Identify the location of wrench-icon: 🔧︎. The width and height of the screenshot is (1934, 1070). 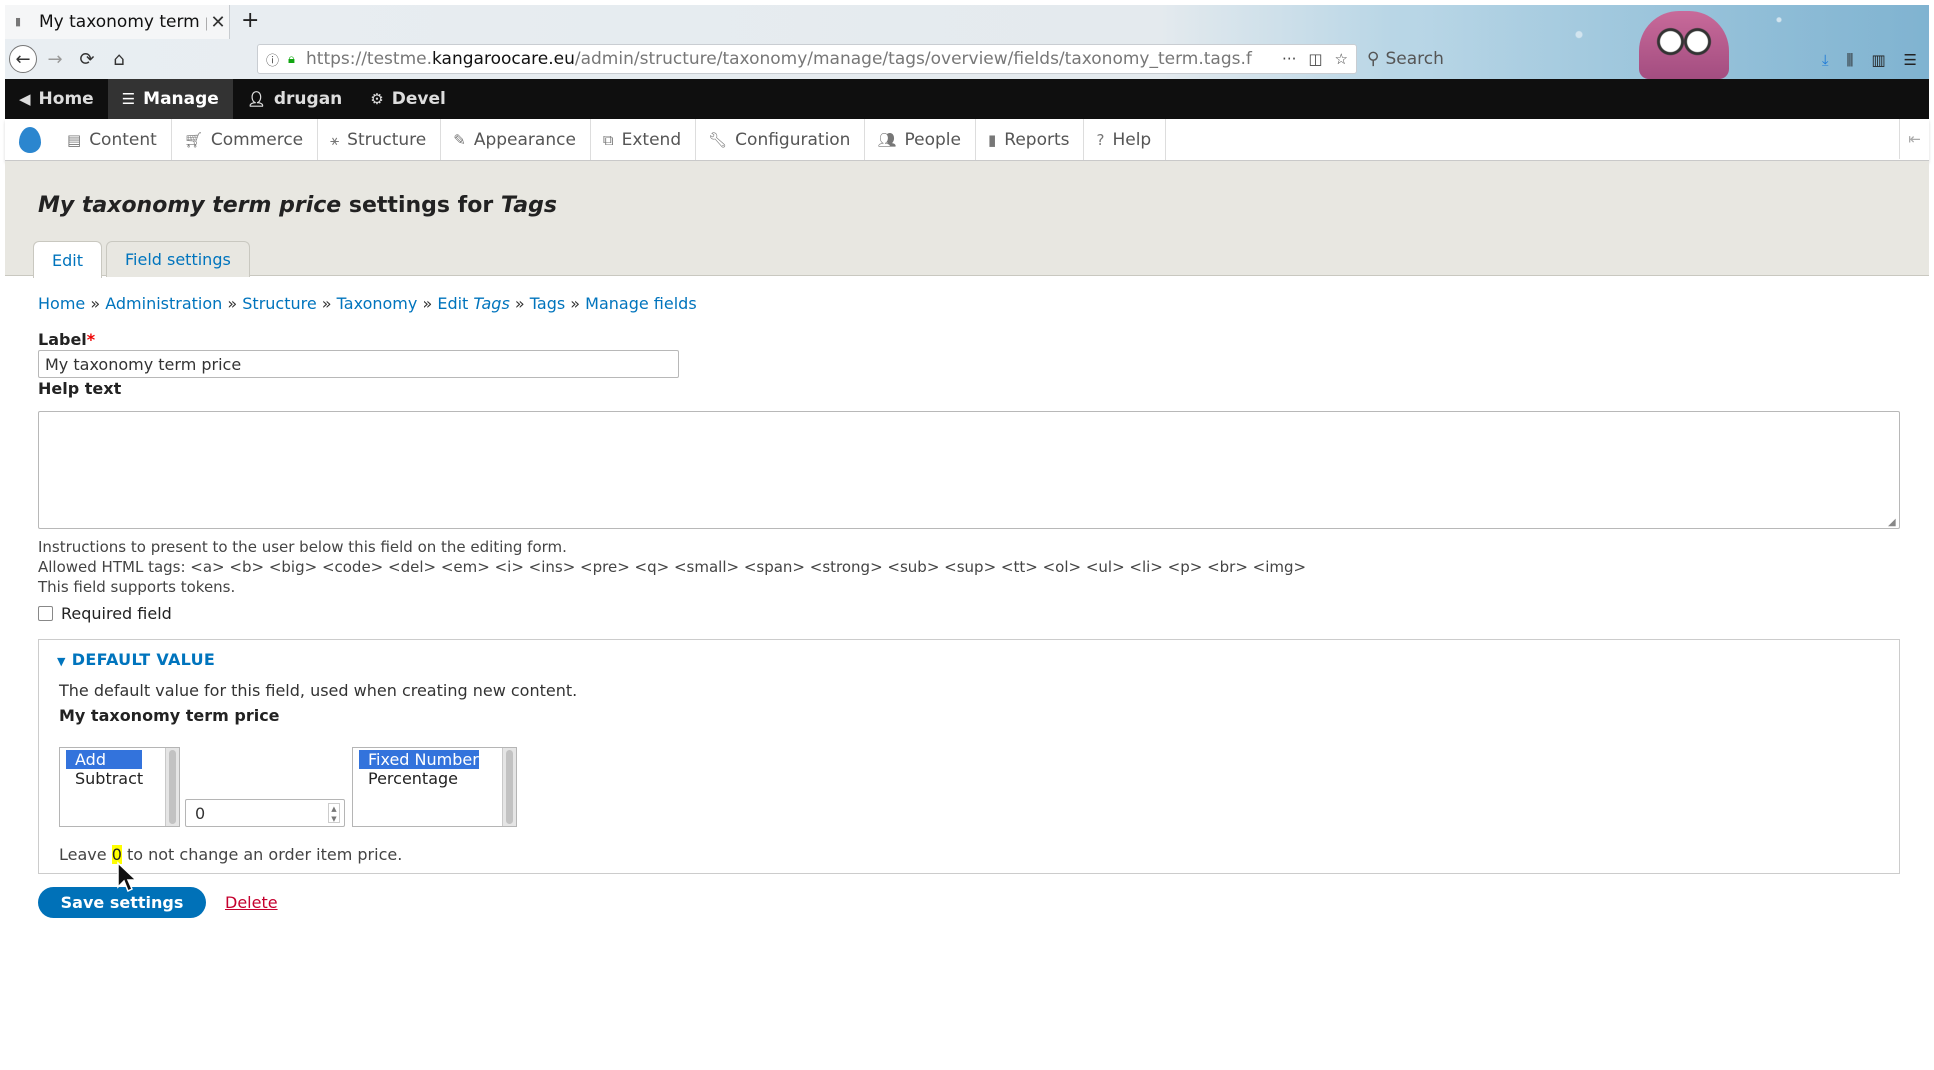
(718, 139).